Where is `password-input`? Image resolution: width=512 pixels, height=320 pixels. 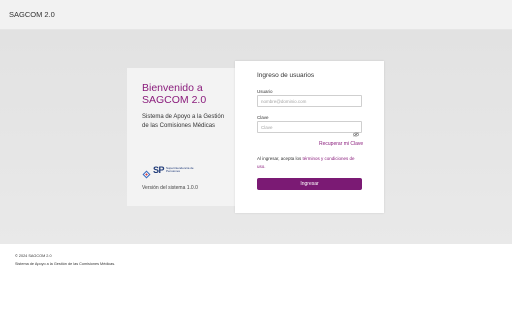 password-input is located at coordinates (309, 127).